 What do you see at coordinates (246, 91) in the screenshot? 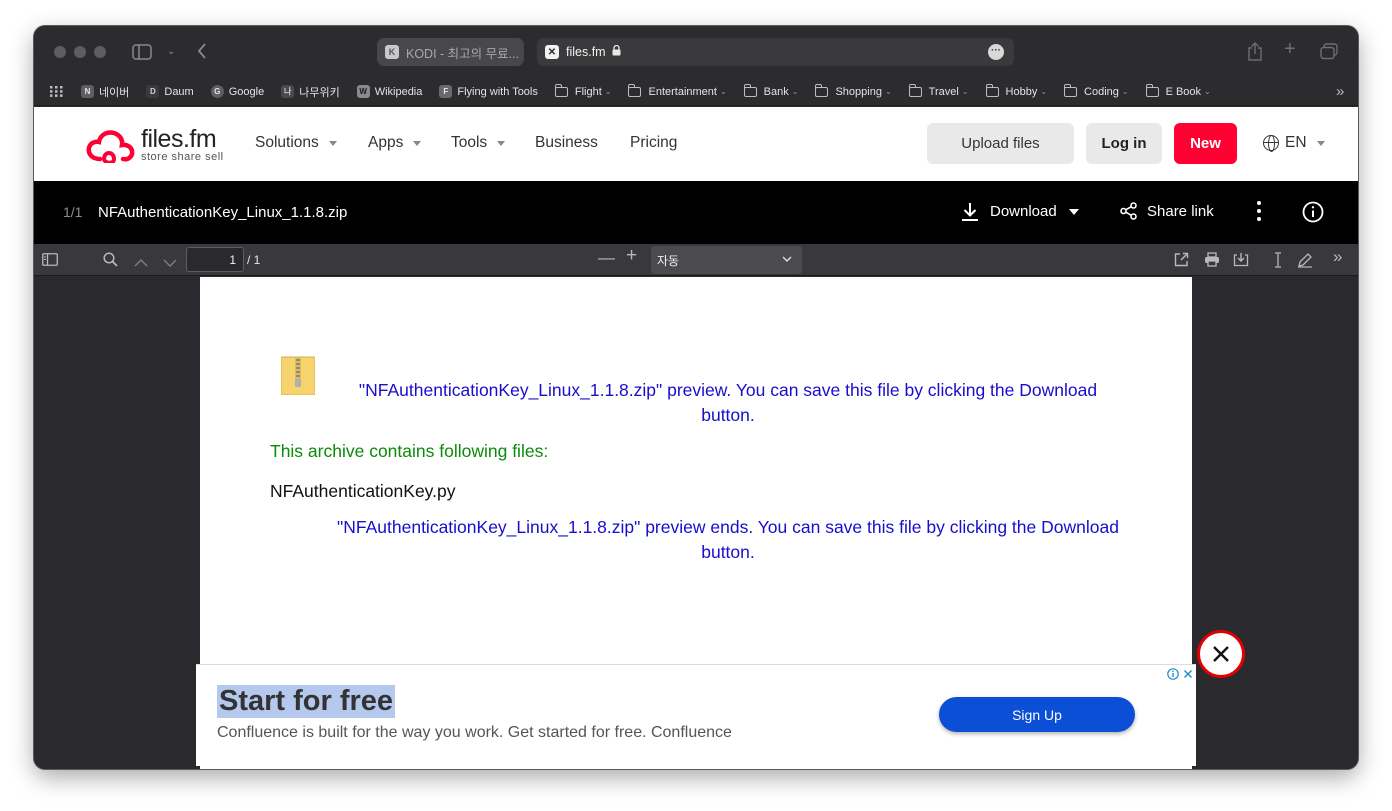
I see `bookmark-label: Google` at bounding box center [246, 91].